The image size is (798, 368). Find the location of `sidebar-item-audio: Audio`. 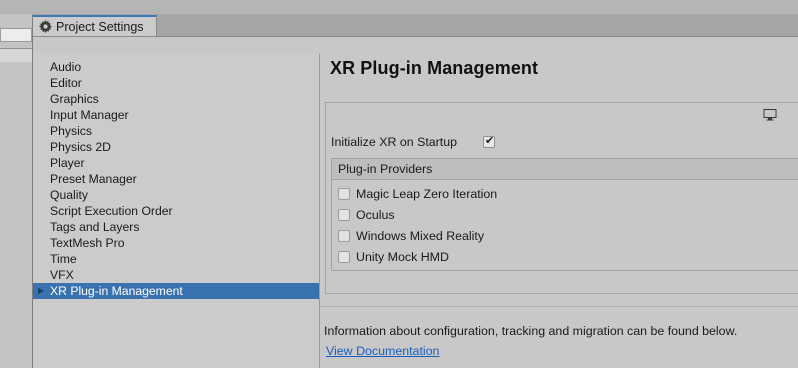

sidebar-item-audio: Audio is located at coordinates (176, 67).